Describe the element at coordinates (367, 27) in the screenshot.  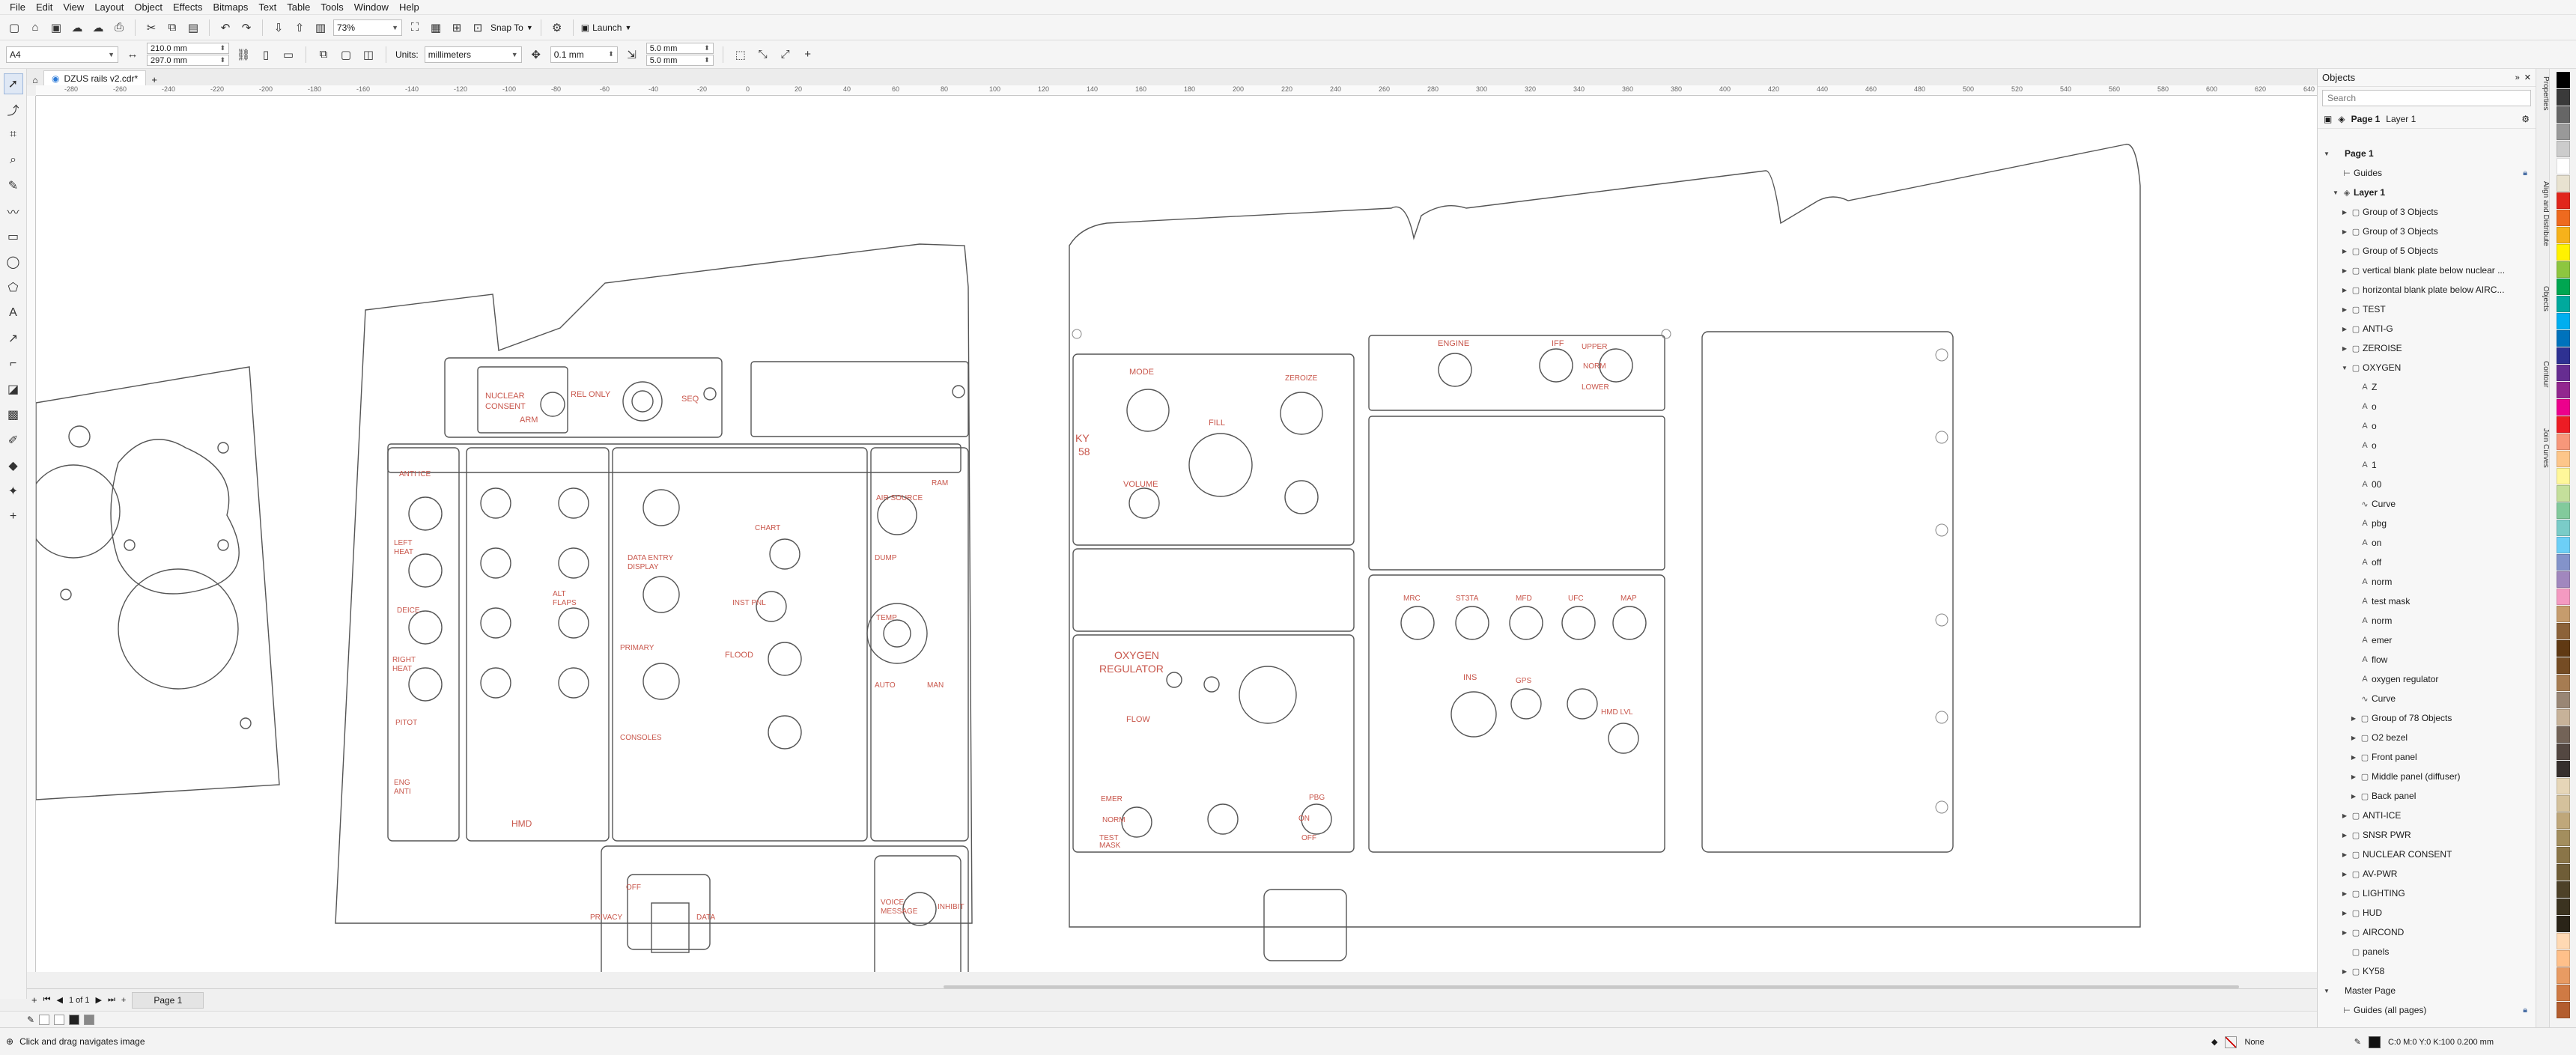
I see `zoom-level-combo: 73% ▼` at that location.